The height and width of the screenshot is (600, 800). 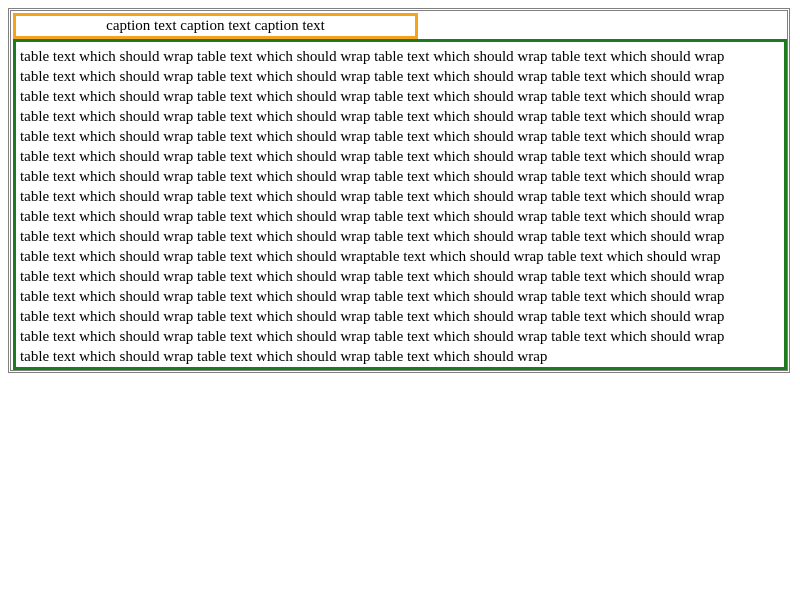 I want to click on table-caption: caption text caption text caption text, so click(x=215, y=26).